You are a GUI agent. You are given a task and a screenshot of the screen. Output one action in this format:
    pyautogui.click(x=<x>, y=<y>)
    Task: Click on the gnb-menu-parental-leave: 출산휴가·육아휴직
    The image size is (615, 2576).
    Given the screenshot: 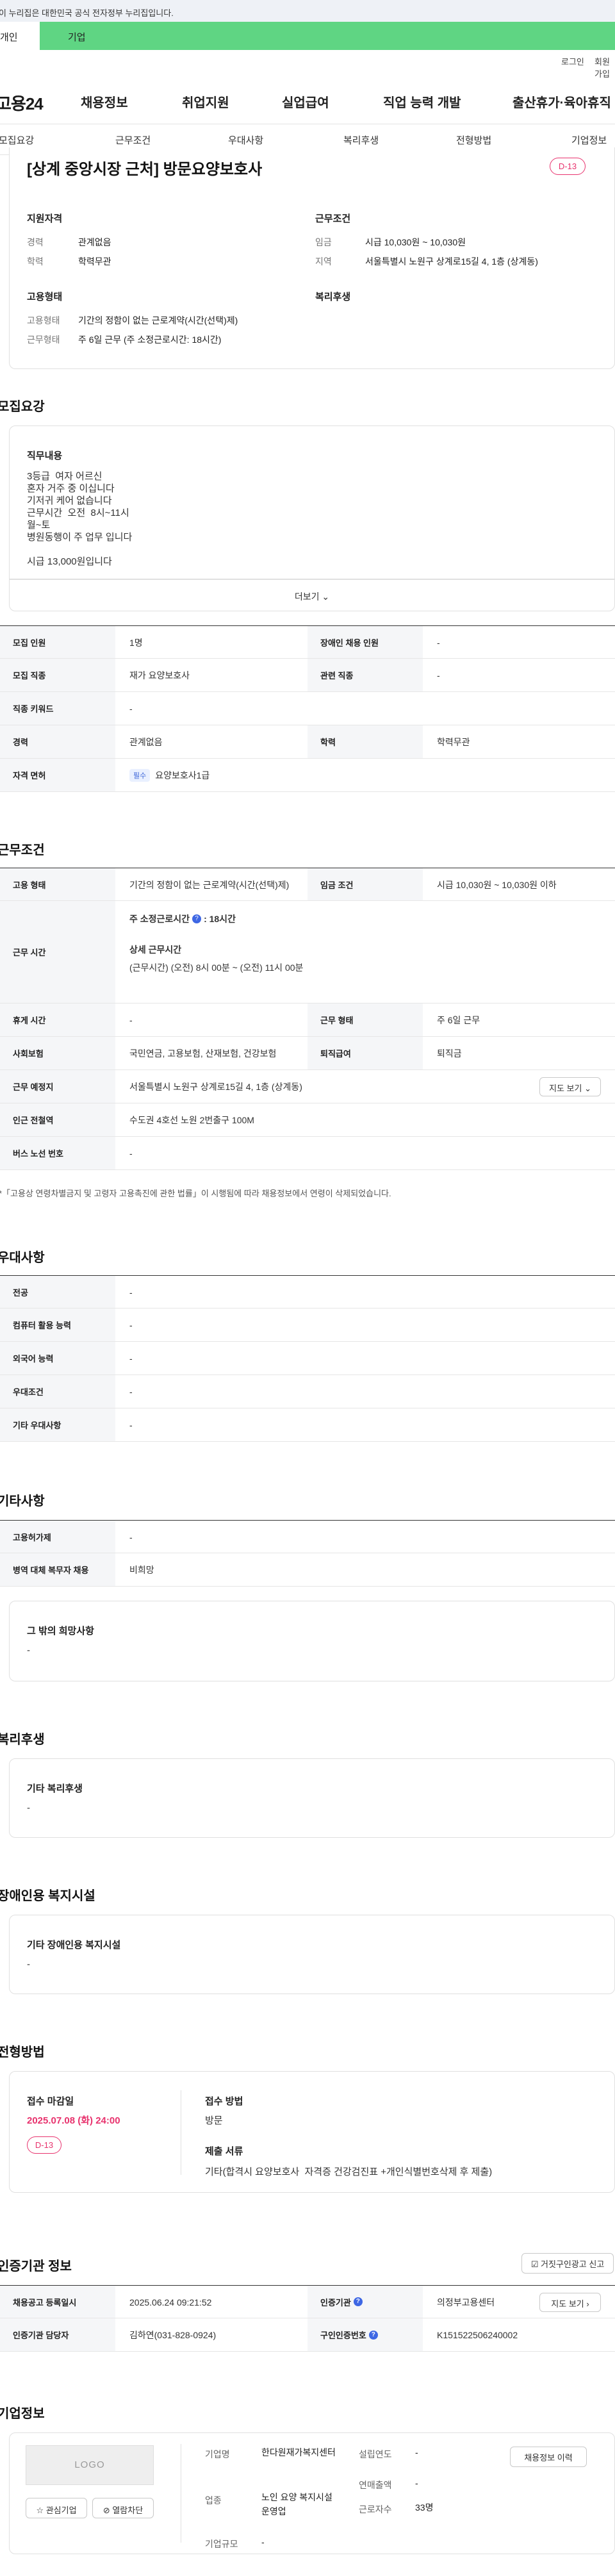 What is the action you would take?
    pyautogui.click(x=561, y=101)
    